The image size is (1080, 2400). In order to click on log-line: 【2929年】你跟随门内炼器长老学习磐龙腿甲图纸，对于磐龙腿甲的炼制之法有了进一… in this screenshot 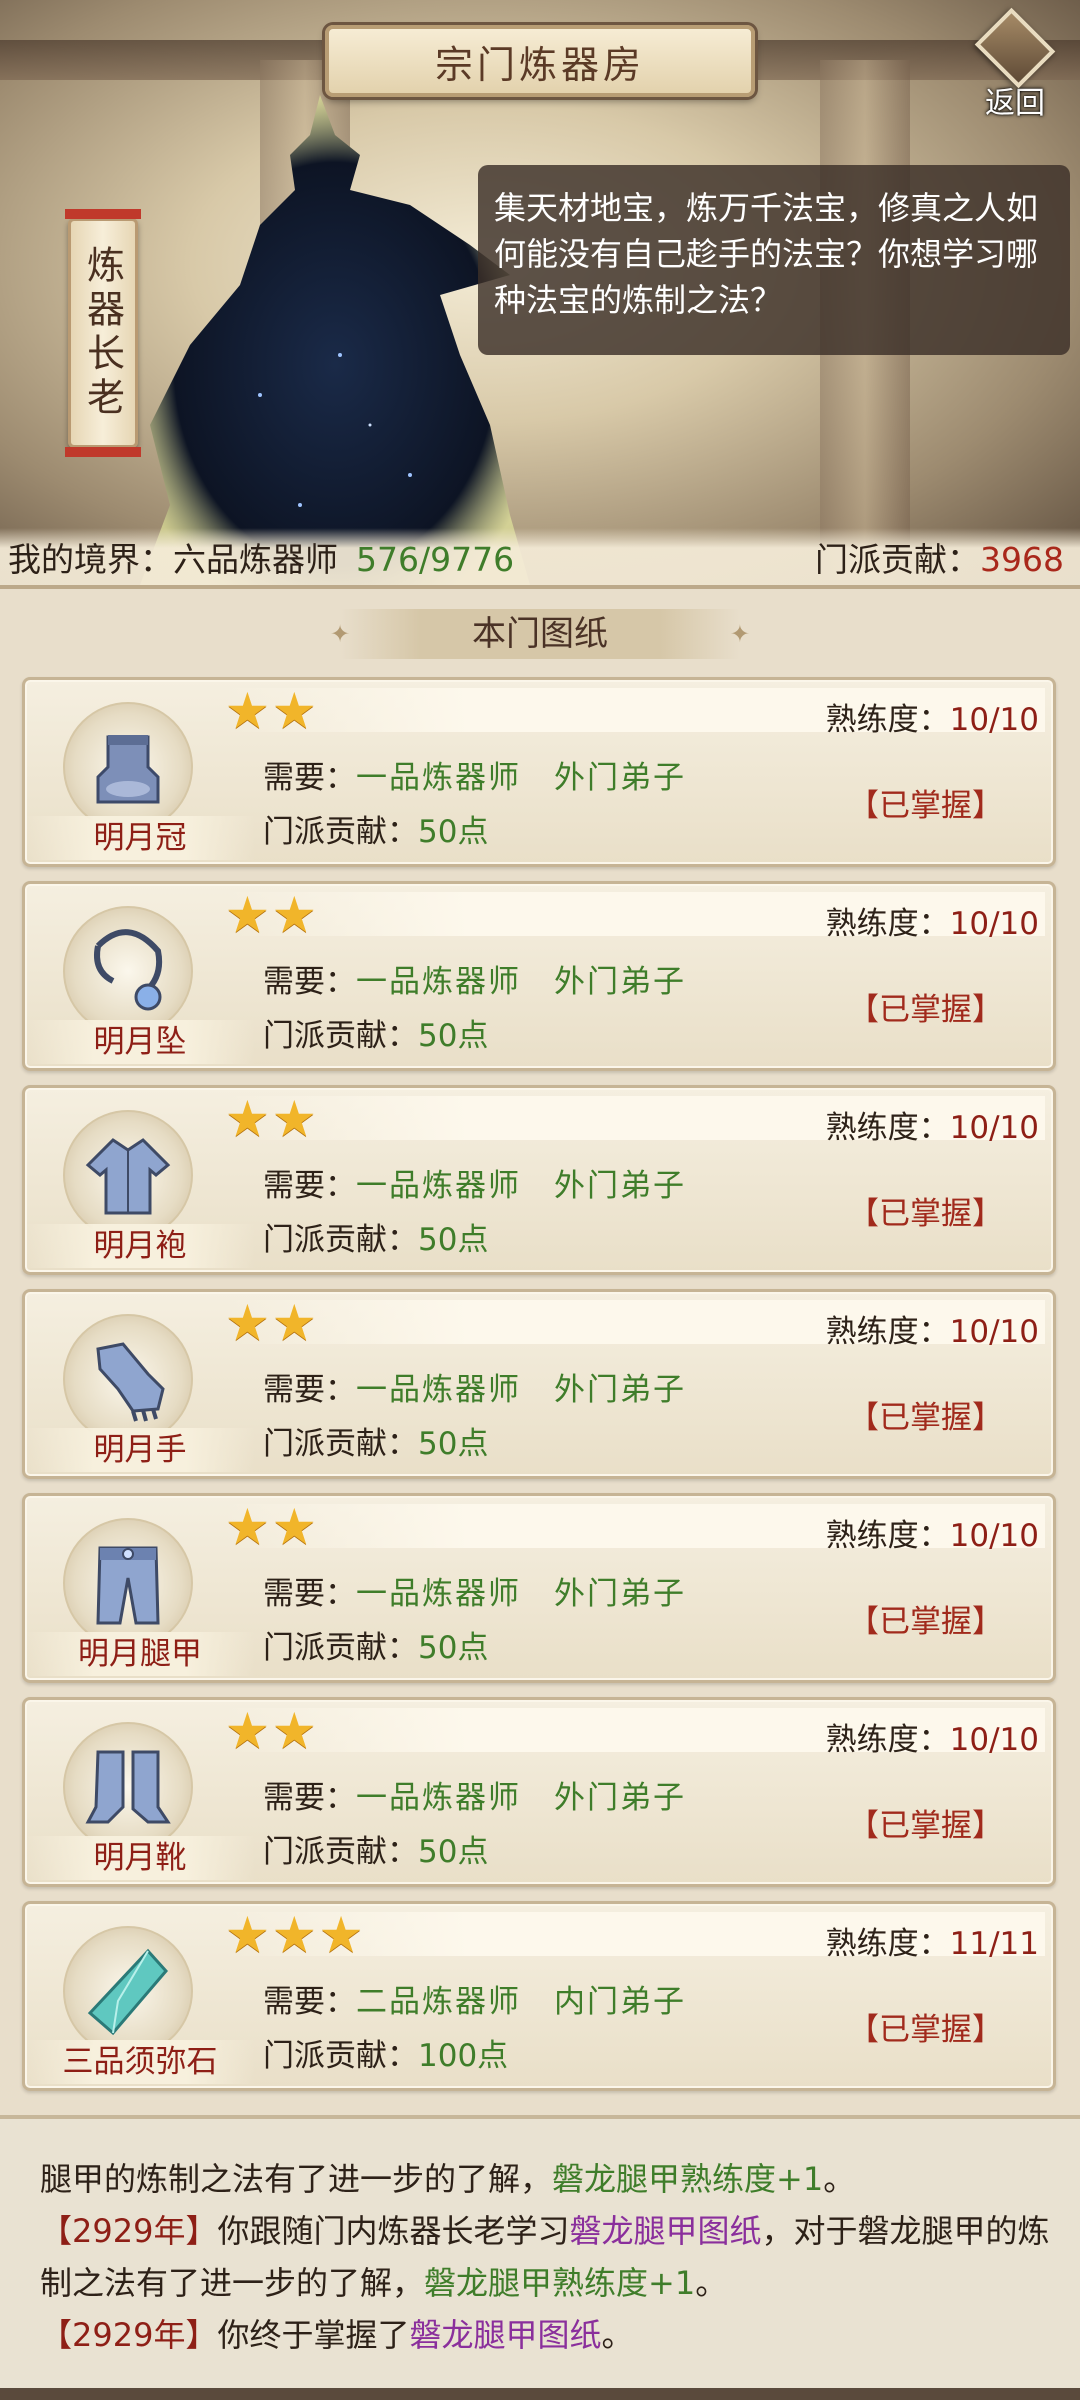, I will do `click(549, 2257)`.